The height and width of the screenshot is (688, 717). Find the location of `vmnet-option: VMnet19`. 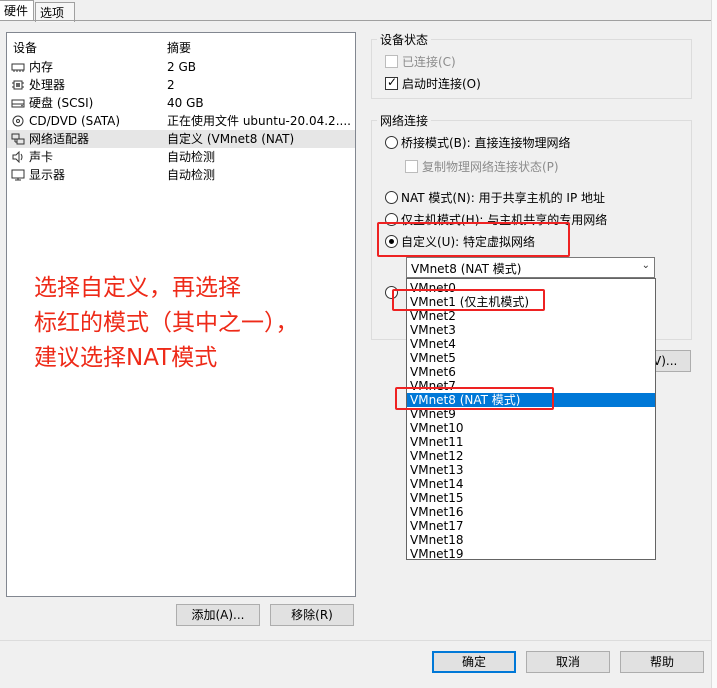

vmnet-option: VMnet19 is located at coordinates (531, 554).